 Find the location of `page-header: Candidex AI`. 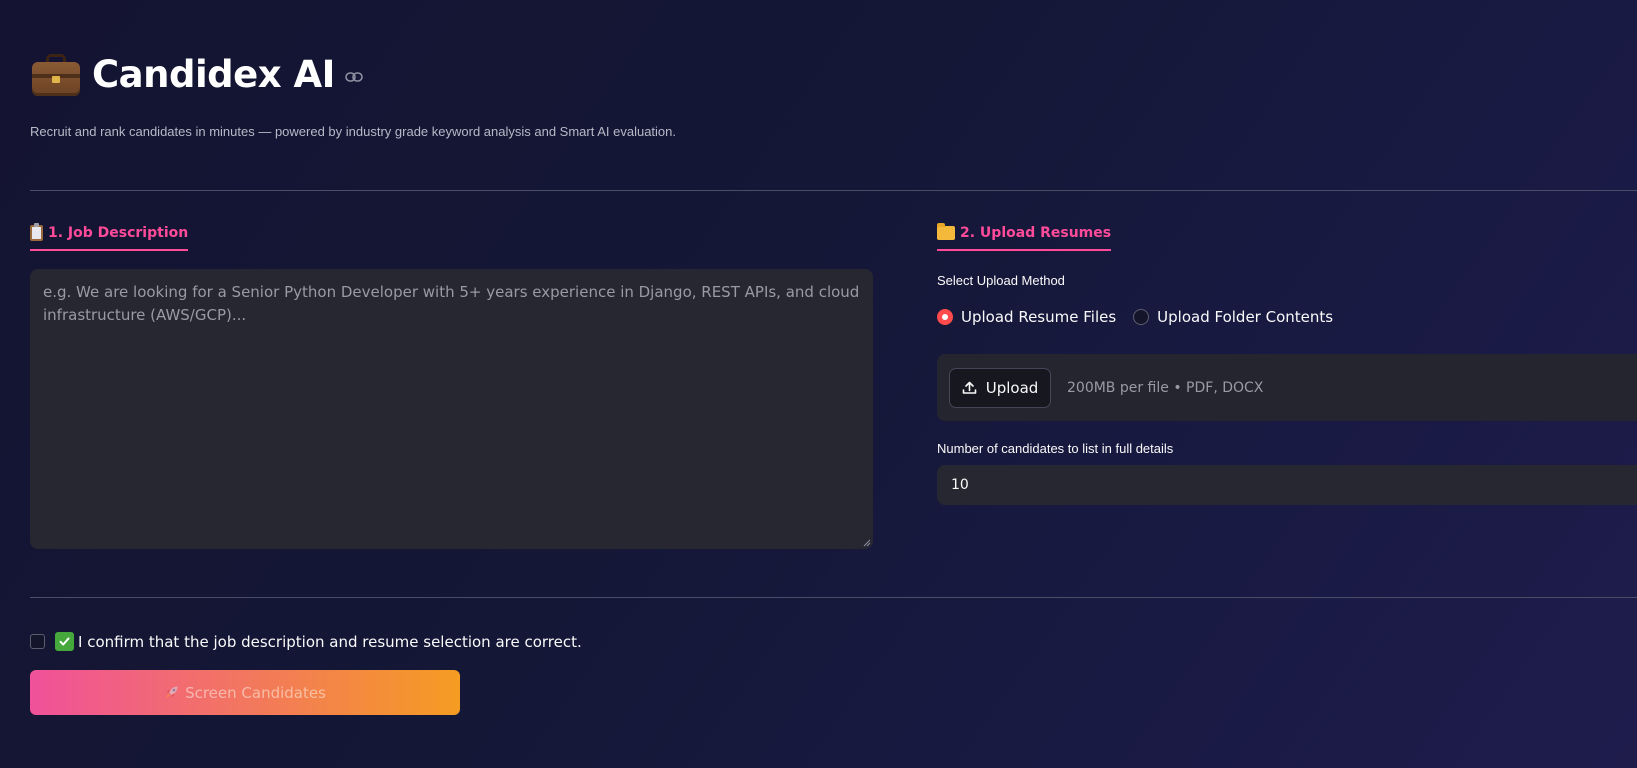

page-header: Candidex AI is located at coordinates (196, 74).